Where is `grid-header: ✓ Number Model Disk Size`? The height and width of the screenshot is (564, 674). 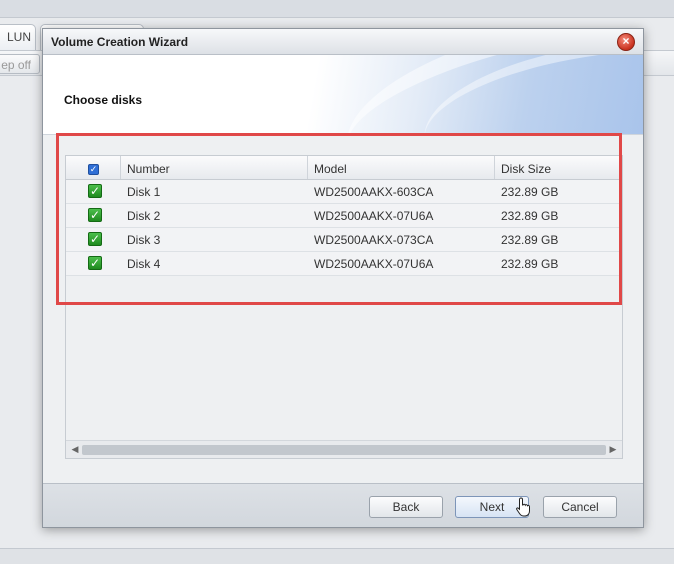
grid-header: ✓ Number Model Disk Size is located at coordinates (344, 168).